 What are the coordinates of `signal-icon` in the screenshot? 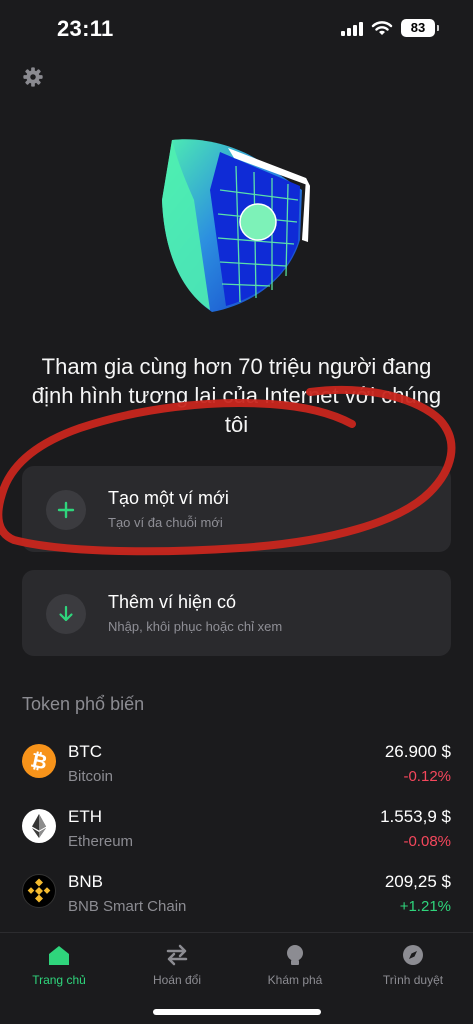 It's located at (352, 28).